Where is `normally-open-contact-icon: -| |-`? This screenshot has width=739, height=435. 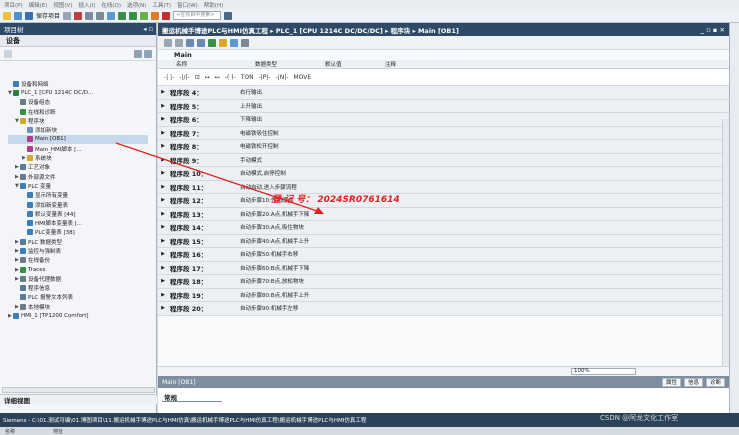 normally-open-contact-icon: -| |- is located at coordinates (169, 77).